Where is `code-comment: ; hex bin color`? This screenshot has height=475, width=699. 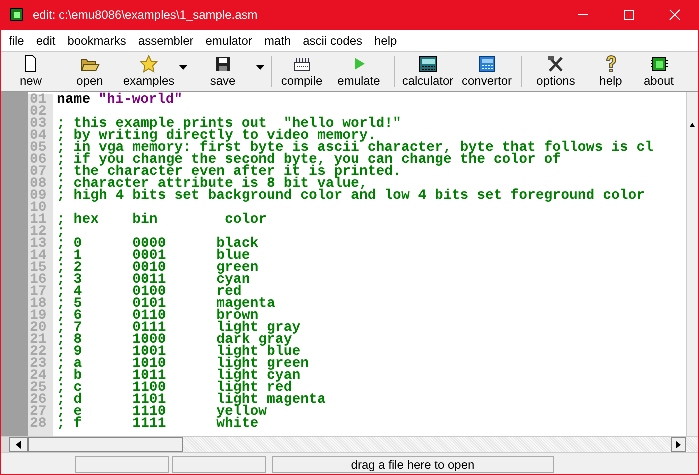 code-comment: ; hex bin color is located at coordinates (162, 220).